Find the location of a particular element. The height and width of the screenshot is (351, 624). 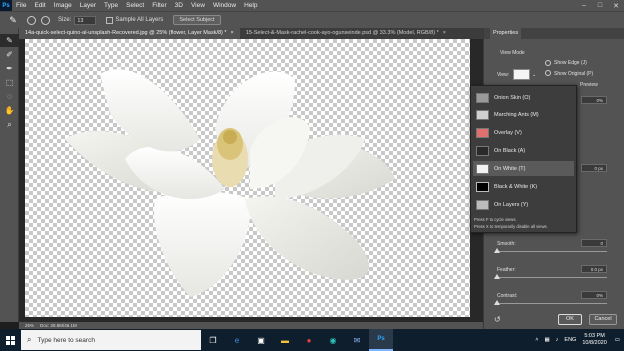

taskbar-search: ⌕ Type here to search is located at coordinates (111, 340).